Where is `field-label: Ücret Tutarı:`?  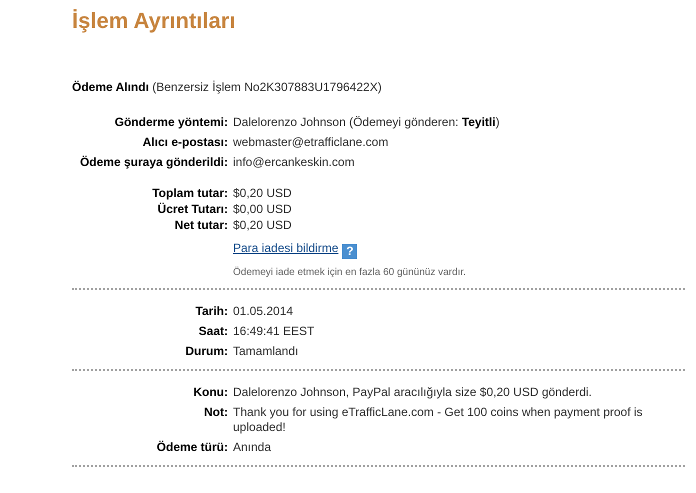
field-label: Ücret Tutarı: is located at coordinates (192, 209).